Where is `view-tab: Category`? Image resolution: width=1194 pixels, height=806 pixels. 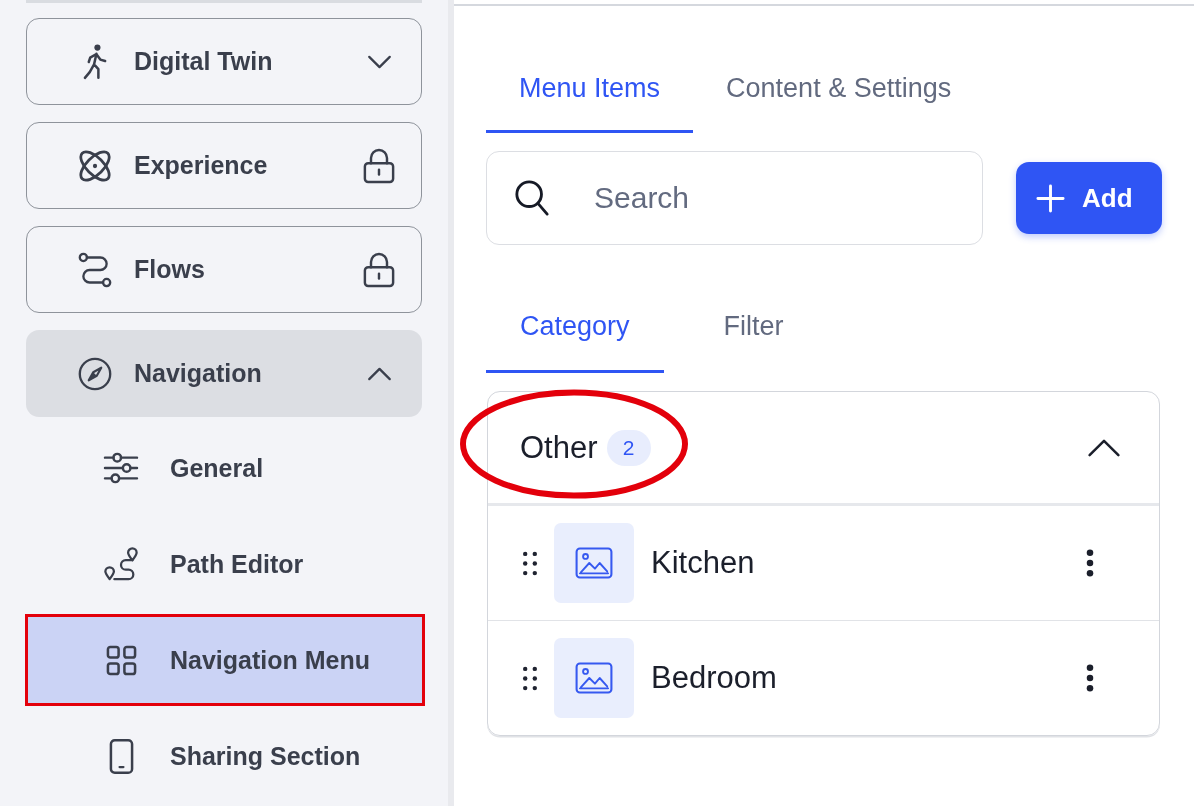
view-tab: Category is located at coordinates (575, 327).